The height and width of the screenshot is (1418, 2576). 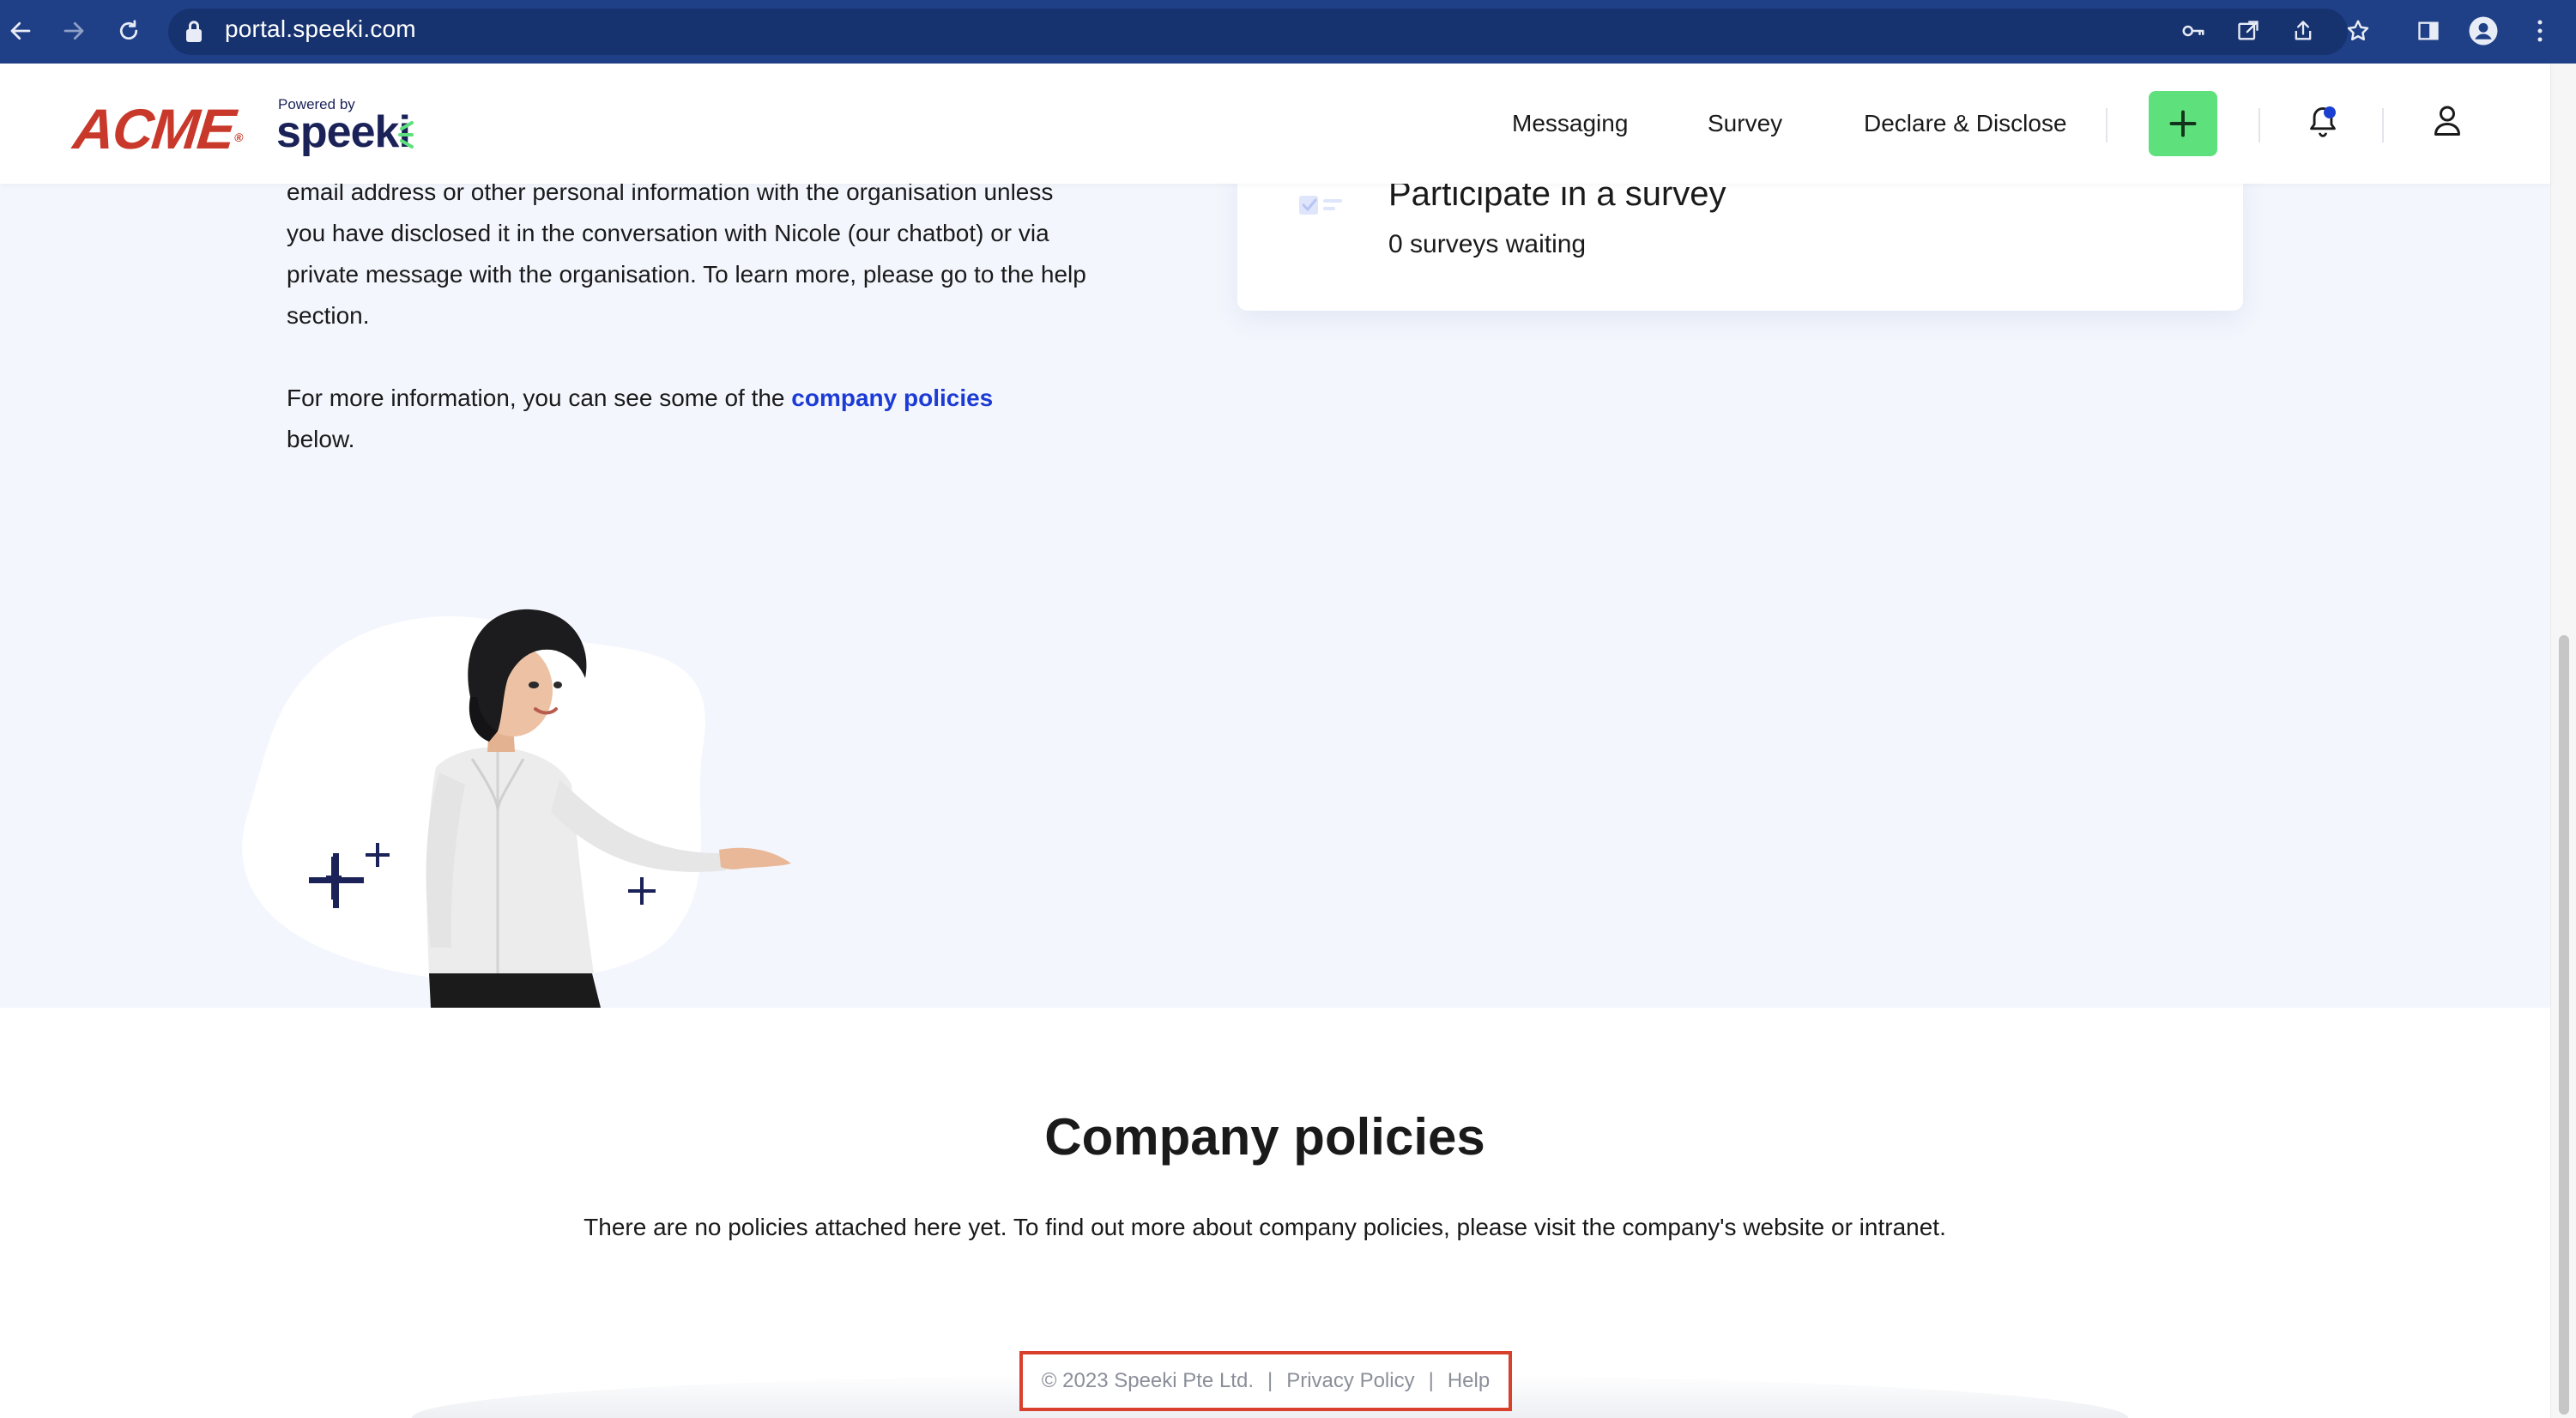 What do you see at coordinates (194, 31) in the screenshot?
I see `lock-icon` at bounding box center [194, 31].